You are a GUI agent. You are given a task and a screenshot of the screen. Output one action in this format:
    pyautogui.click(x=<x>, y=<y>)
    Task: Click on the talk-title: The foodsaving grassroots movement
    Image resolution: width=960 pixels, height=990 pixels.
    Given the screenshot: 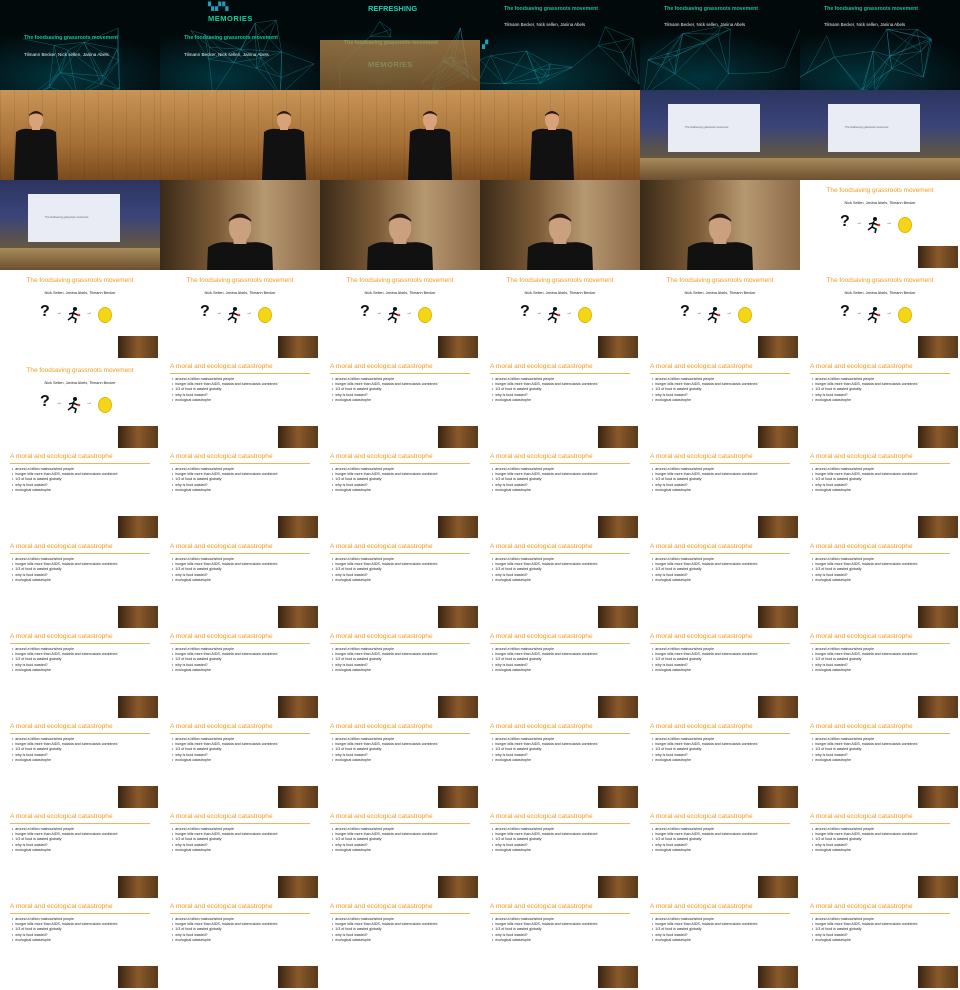 What is the action you would take?
    pyautogui.click(x=71, y=38)
    